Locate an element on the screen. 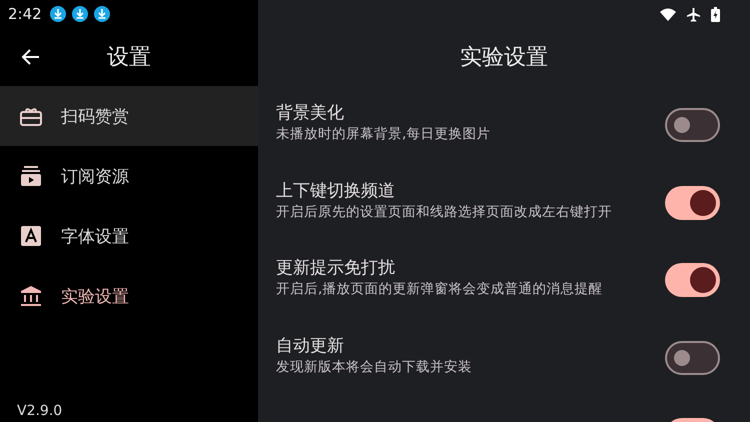 The width and height of the screenshot is (750, 422). sidebar-item: 订阅资源 is located at coordinates (129, 176).